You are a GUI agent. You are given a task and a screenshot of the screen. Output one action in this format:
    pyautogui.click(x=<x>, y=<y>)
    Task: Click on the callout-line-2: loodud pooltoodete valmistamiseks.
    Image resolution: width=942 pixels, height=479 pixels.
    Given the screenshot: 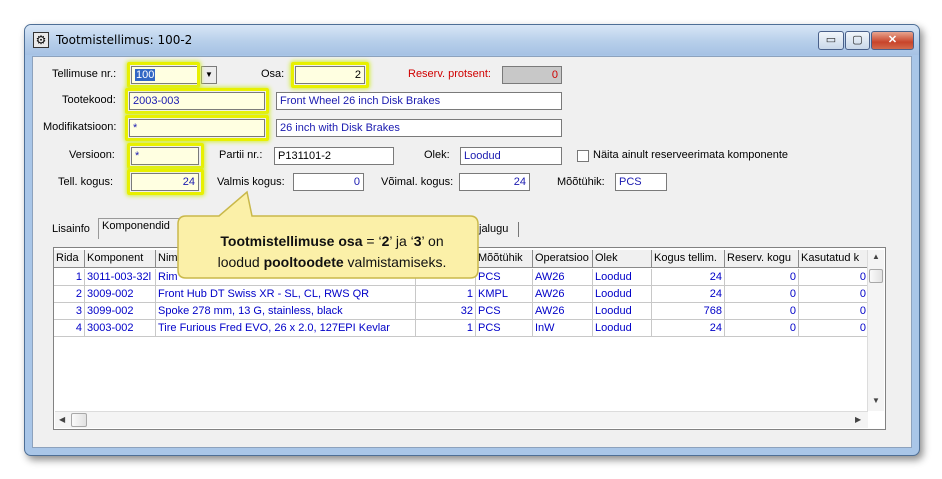 What is the action you would take?
    pyautogui.click(x=332, y=262)
    